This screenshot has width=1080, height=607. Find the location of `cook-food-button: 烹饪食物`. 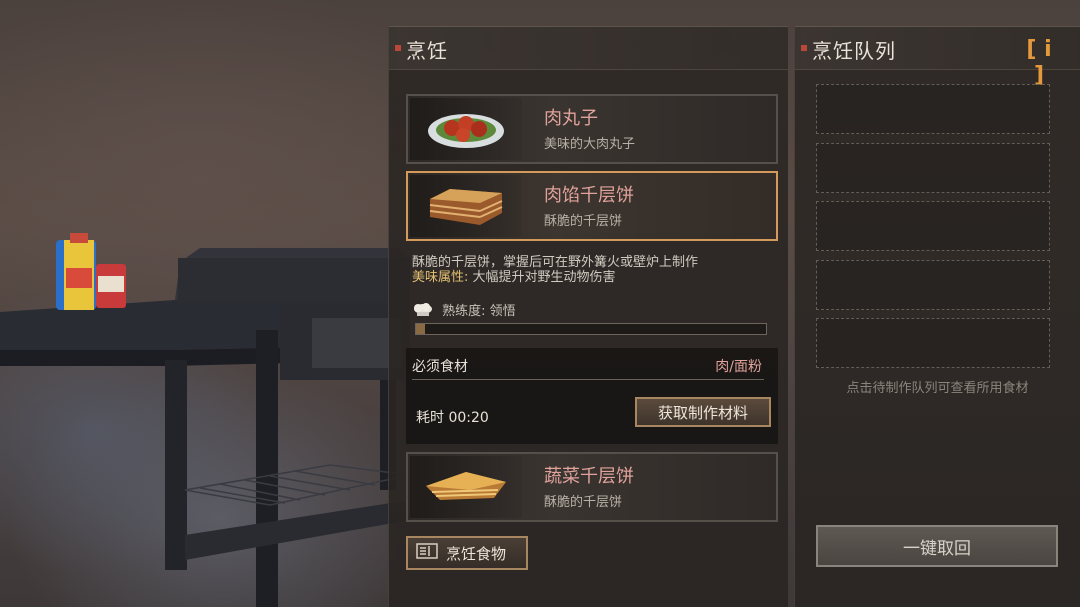

cook-food-button: 烹饪食物 is located at coordinates (467, 553).